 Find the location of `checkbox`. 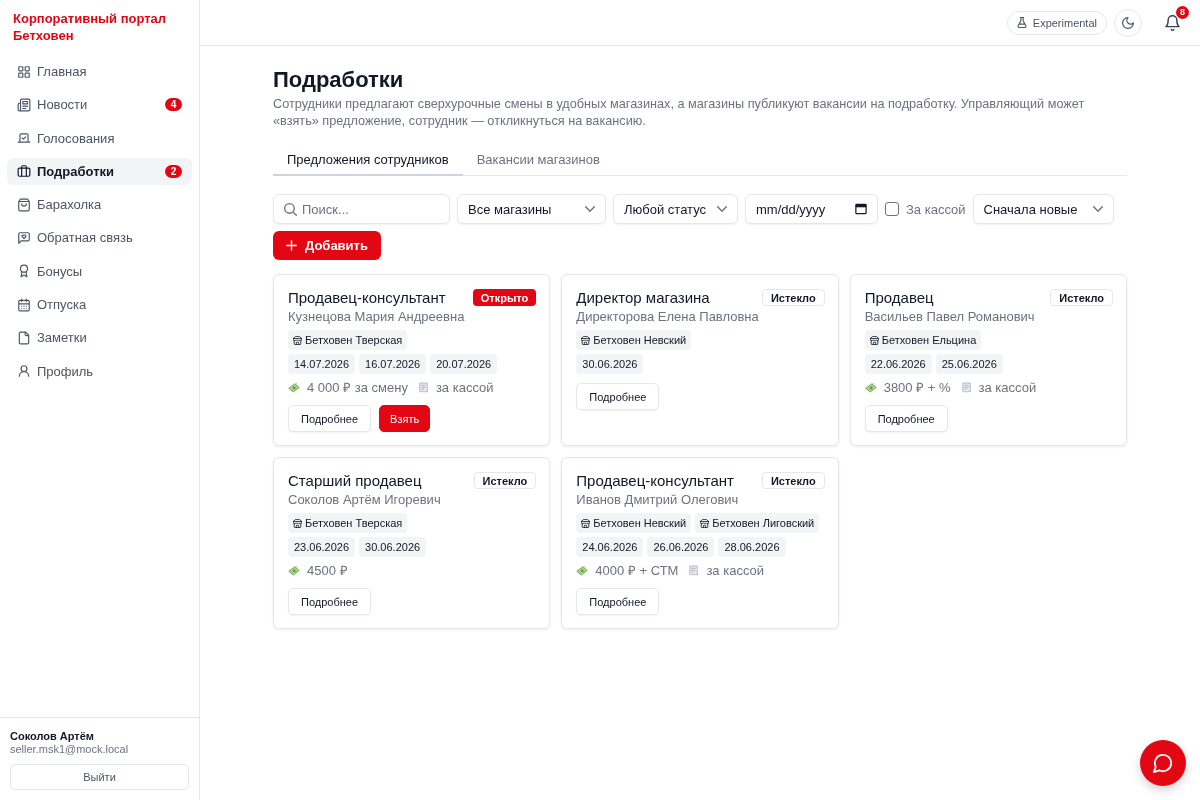

checkbox is located at coordinates (892, 209).